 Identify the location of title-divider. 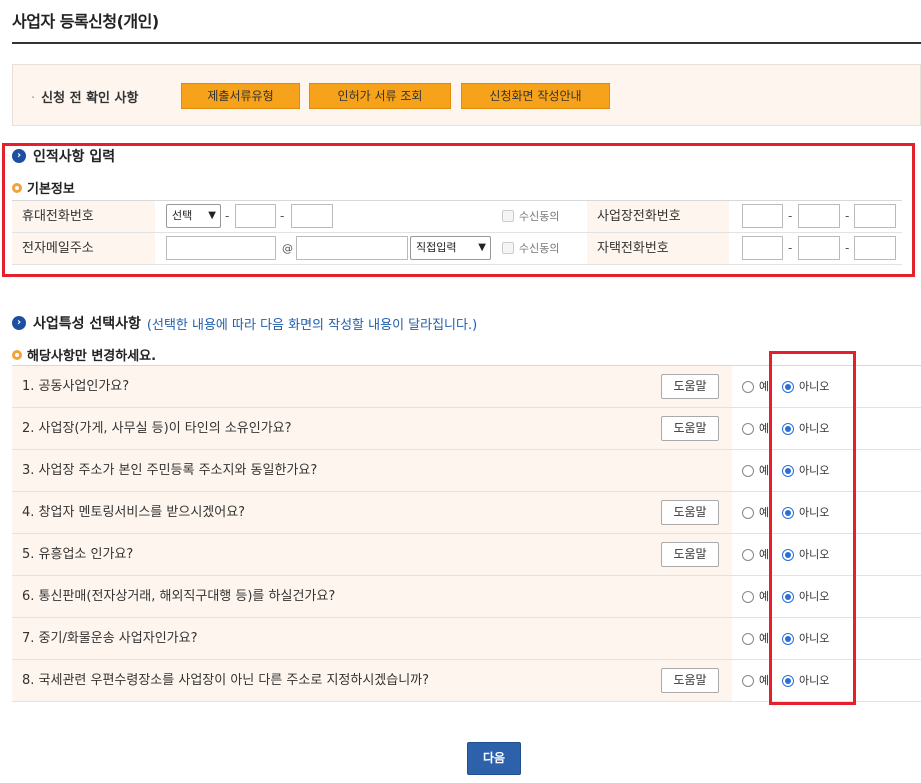
(466, 43).